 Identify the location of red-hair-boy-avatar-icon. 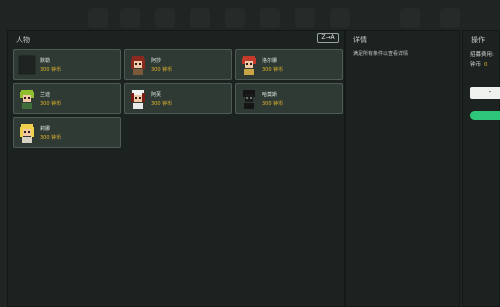
(249, 65).